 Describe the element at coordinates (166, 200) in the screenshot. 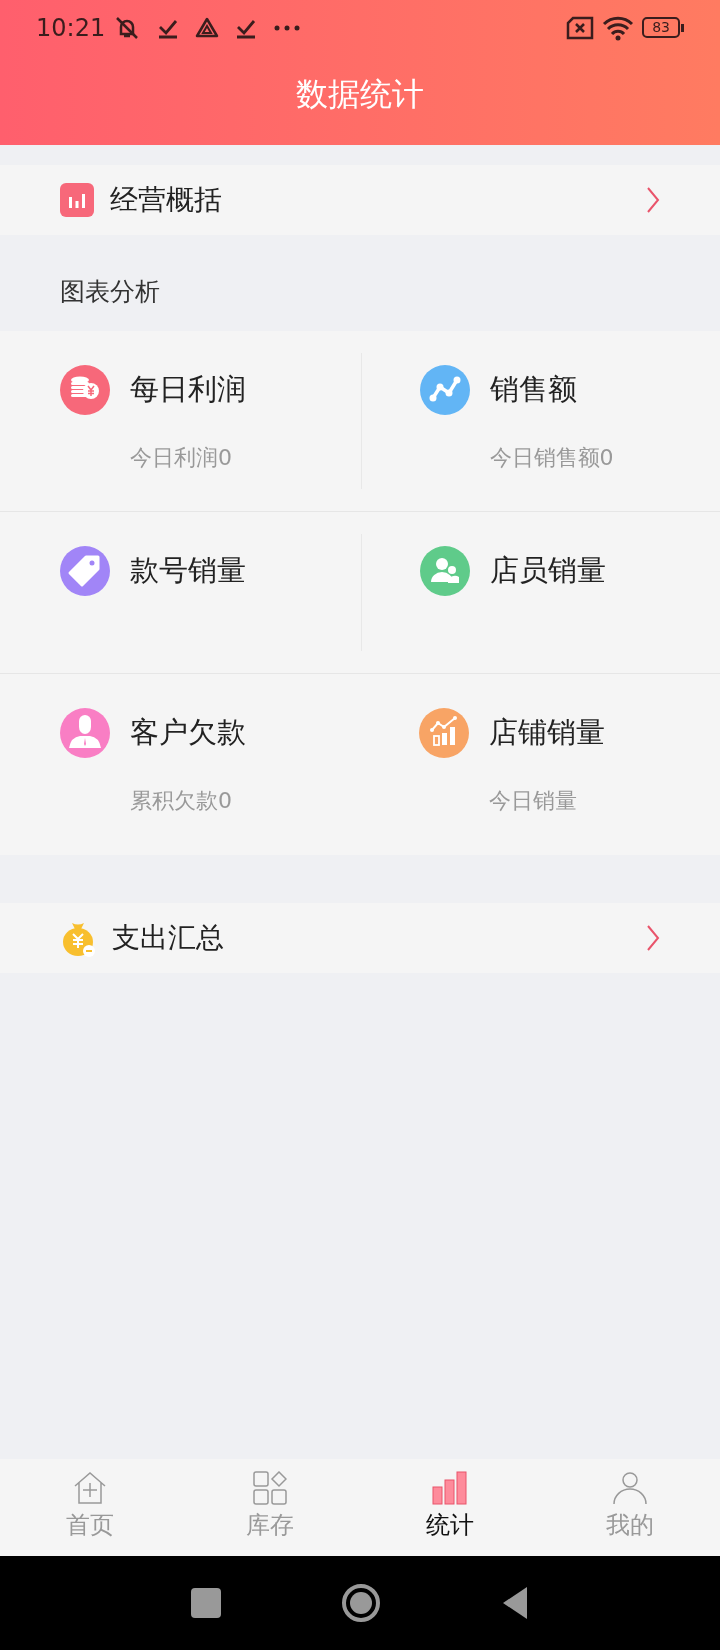

I see `row-label: 经营概括` at that location.